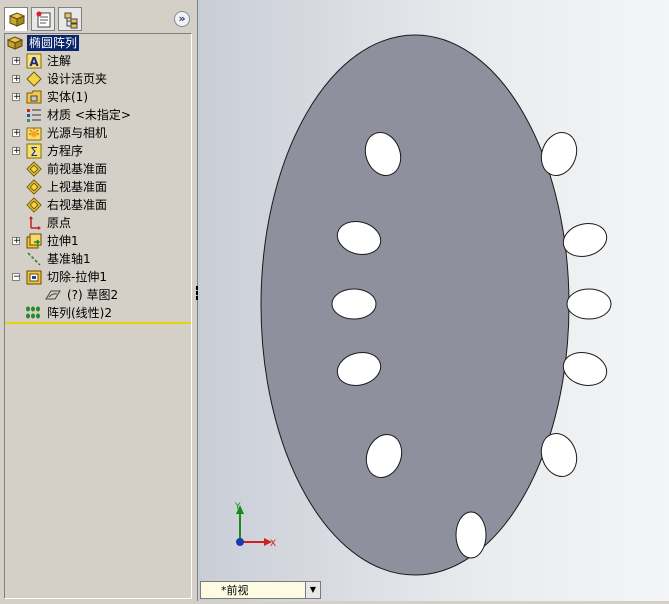  I want to click on configuration-manager-icon, so click(71, 20).